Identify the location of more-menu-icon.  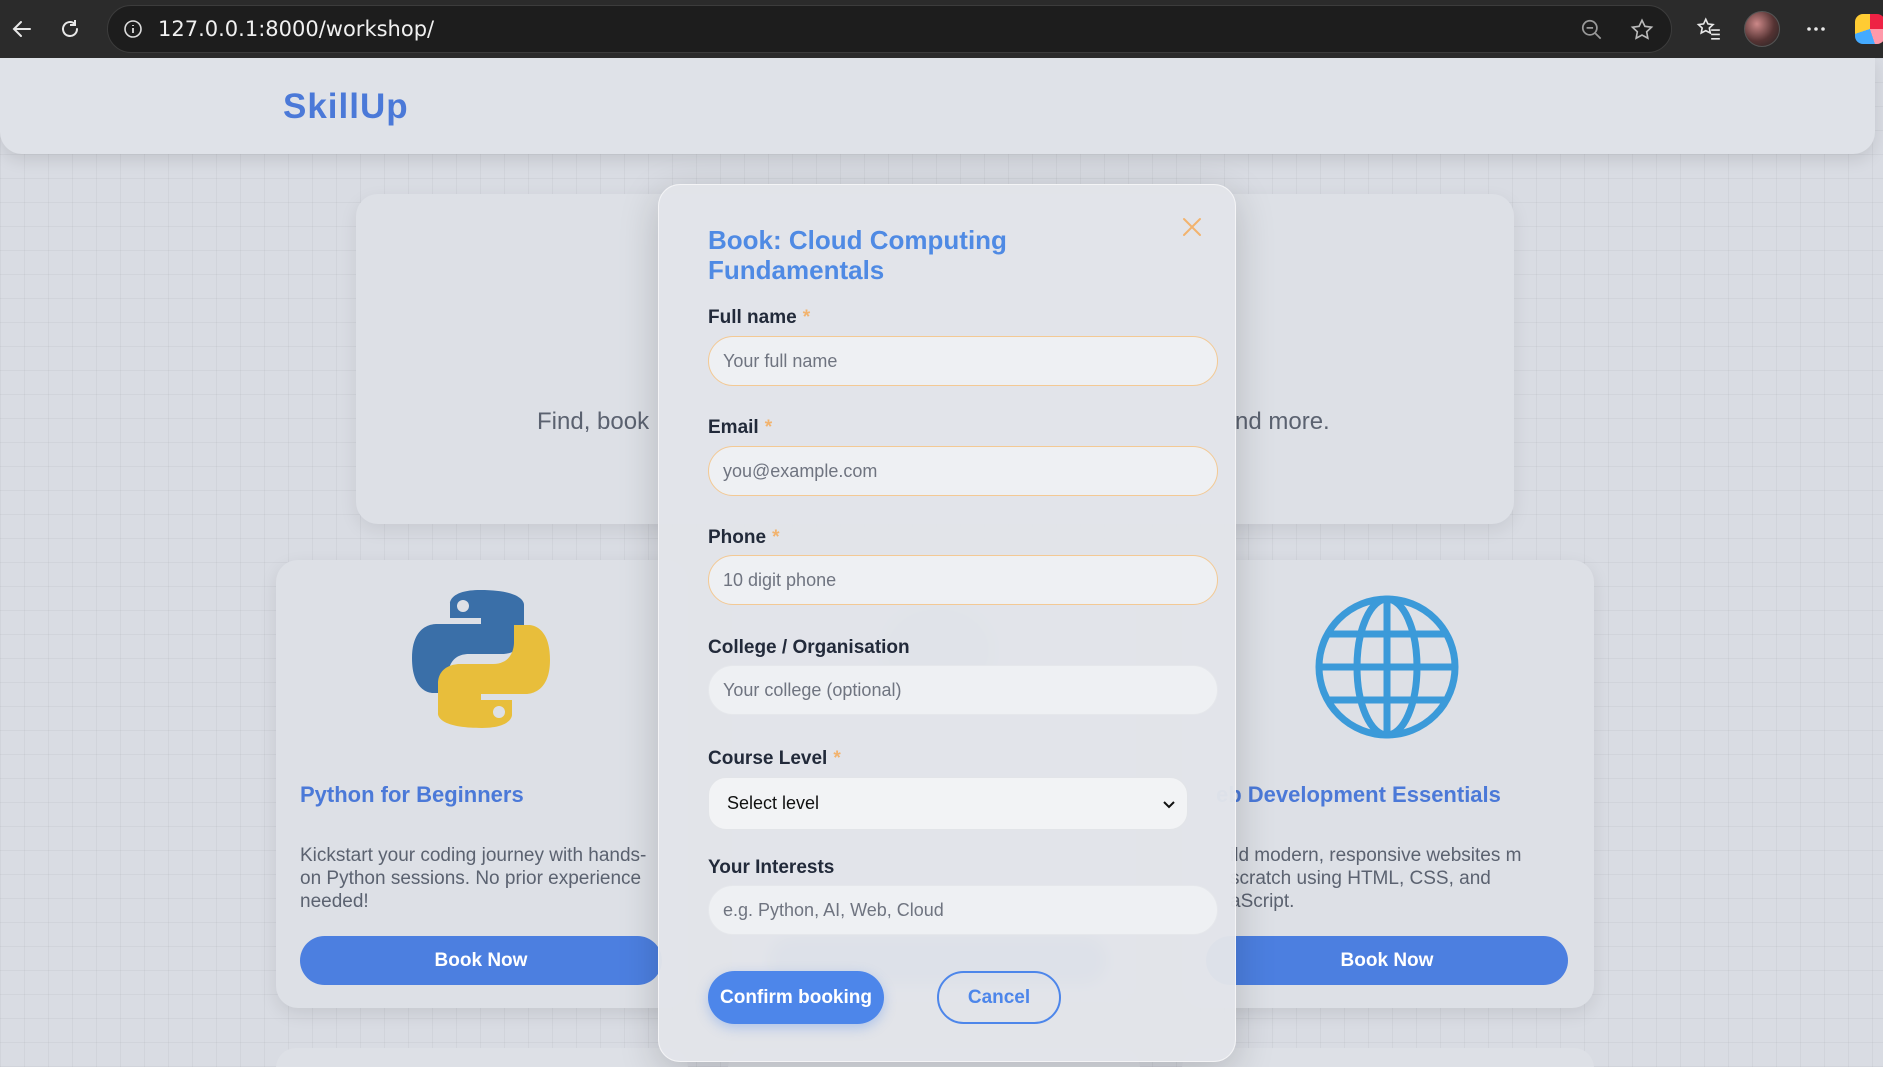
(1816, 29).